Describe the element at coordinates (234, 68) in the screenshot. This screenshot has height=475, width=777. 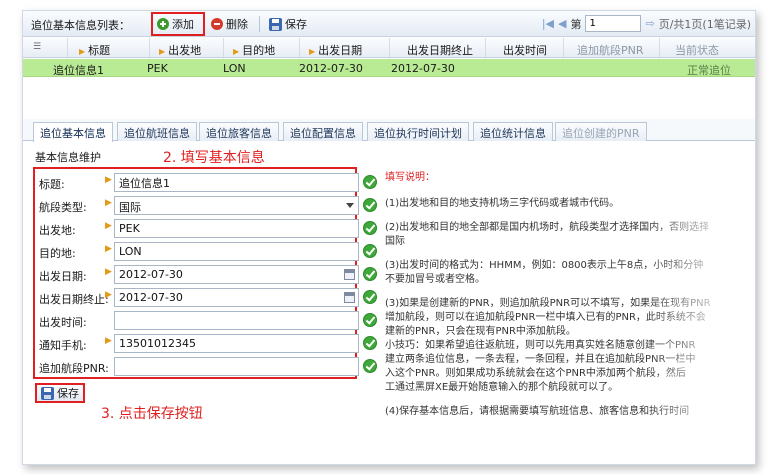
I see `cell-dest: LON` at that location.